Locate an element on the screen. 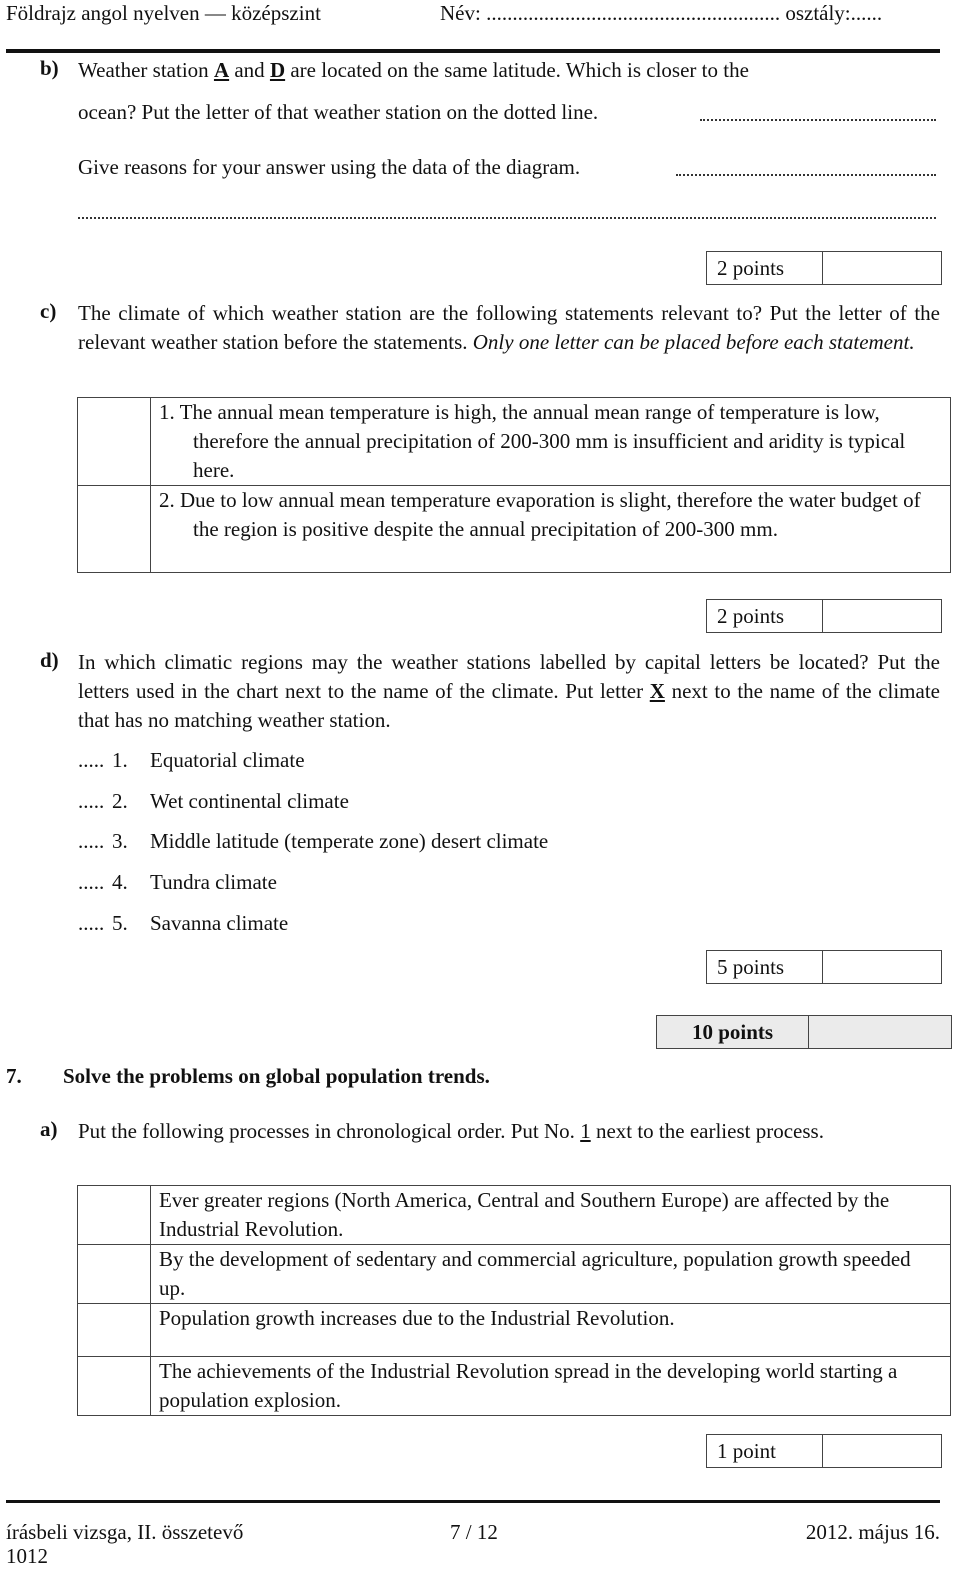 This screenshot has width=960, height=1577. climate-number: 2. is located at coordinates (120, 801).